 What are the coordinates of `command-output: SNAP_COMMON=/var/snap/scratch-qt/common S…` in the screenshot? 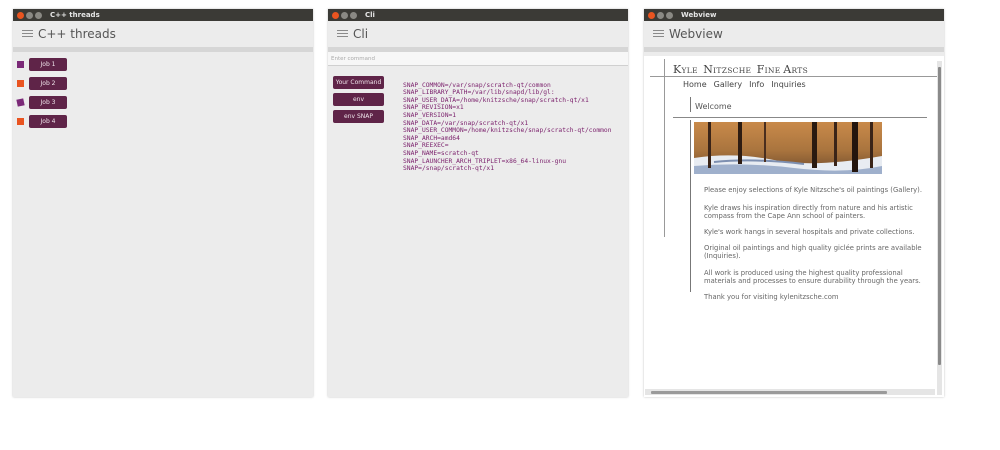 It's located at (507, 123).